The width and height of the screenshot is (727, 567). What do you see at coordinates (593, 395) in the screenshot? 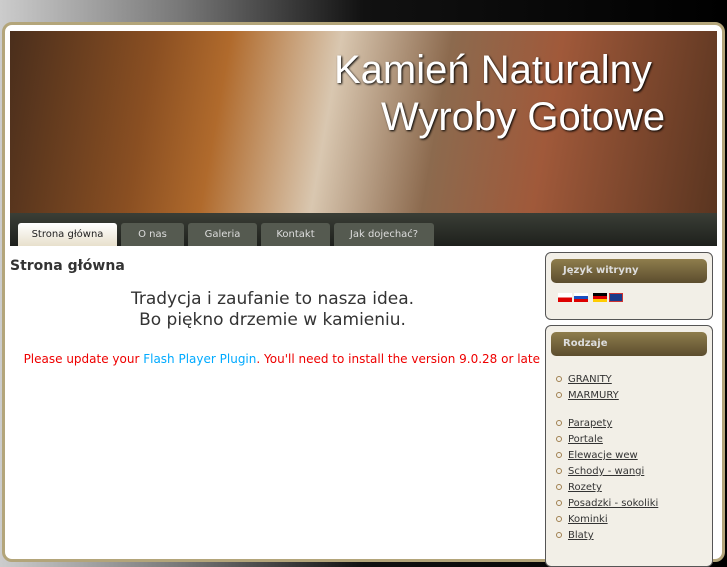
I see `link-marmury: MARMURY` at bounding box center [593, 395].